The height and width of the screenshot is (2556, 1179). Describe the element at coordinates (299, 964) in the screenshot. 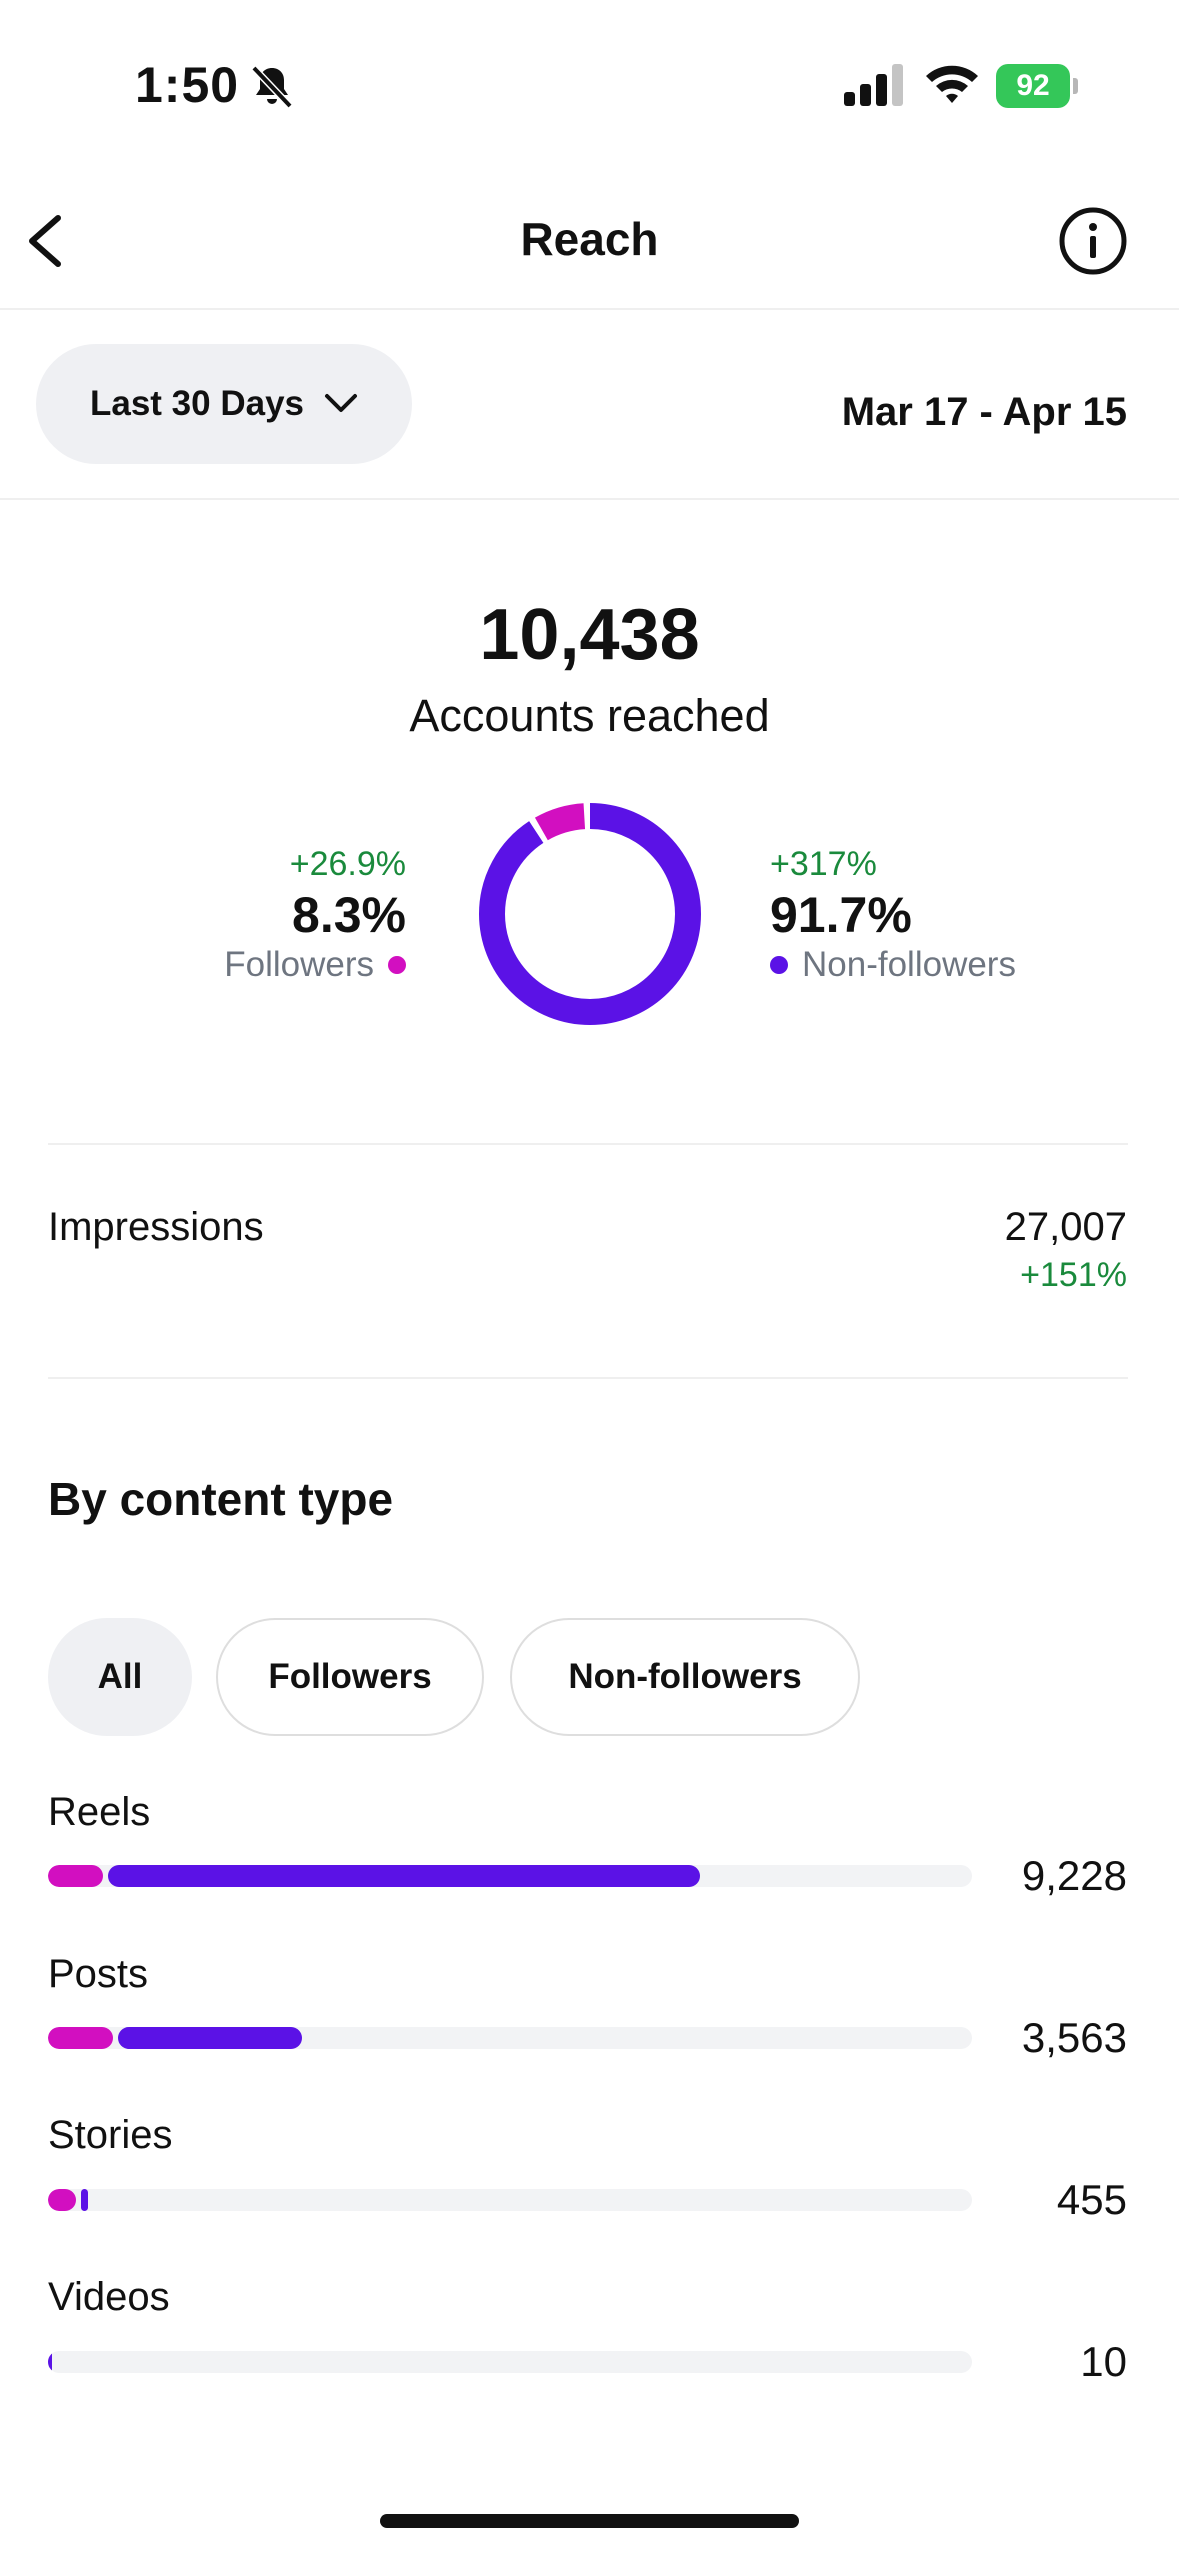

I see `followers-legend-label: Followers` at that location.